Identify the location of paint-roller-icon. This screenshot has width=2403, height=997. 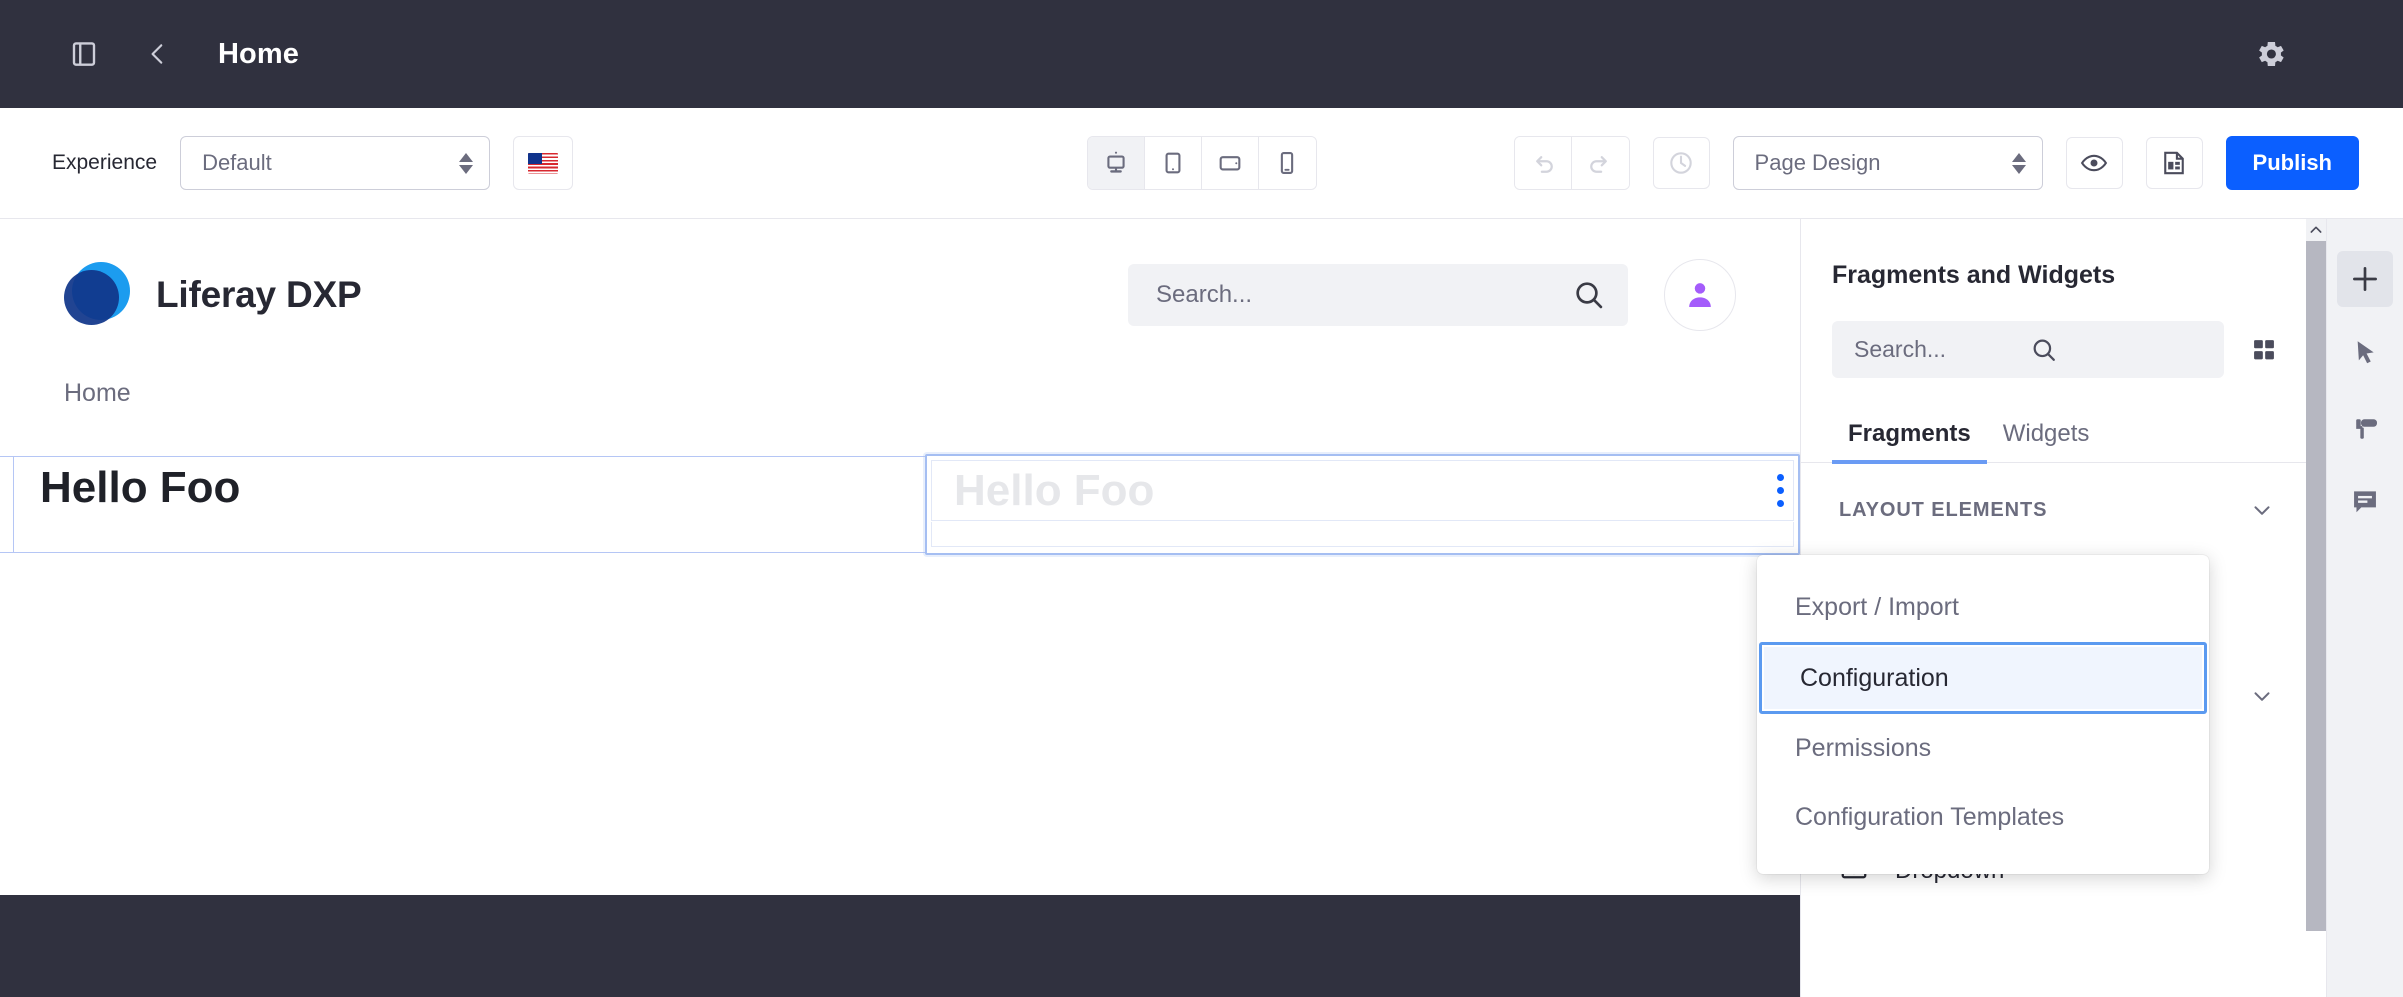
(2365, 427).